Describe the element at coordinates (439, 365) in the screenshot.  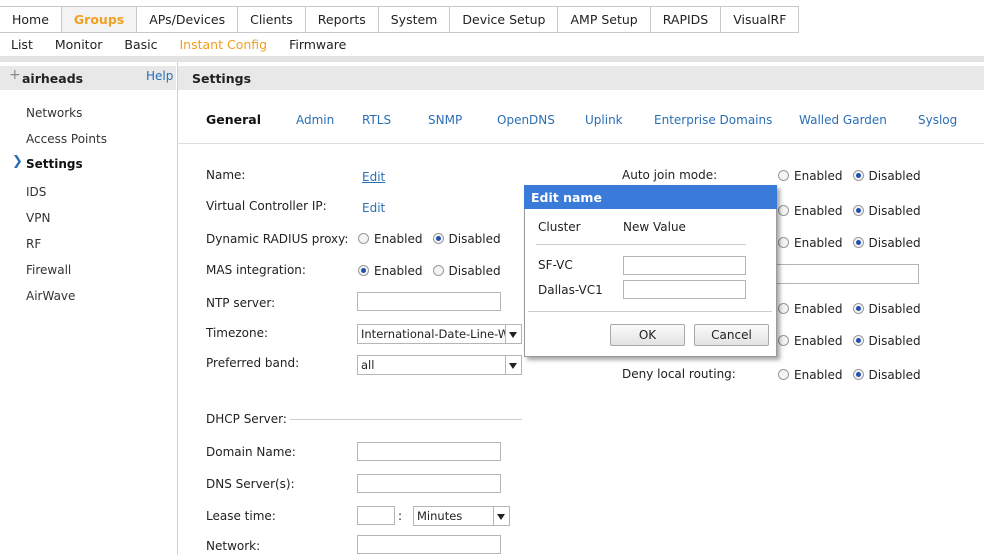
I see `preferred-band-select: all` at that location.